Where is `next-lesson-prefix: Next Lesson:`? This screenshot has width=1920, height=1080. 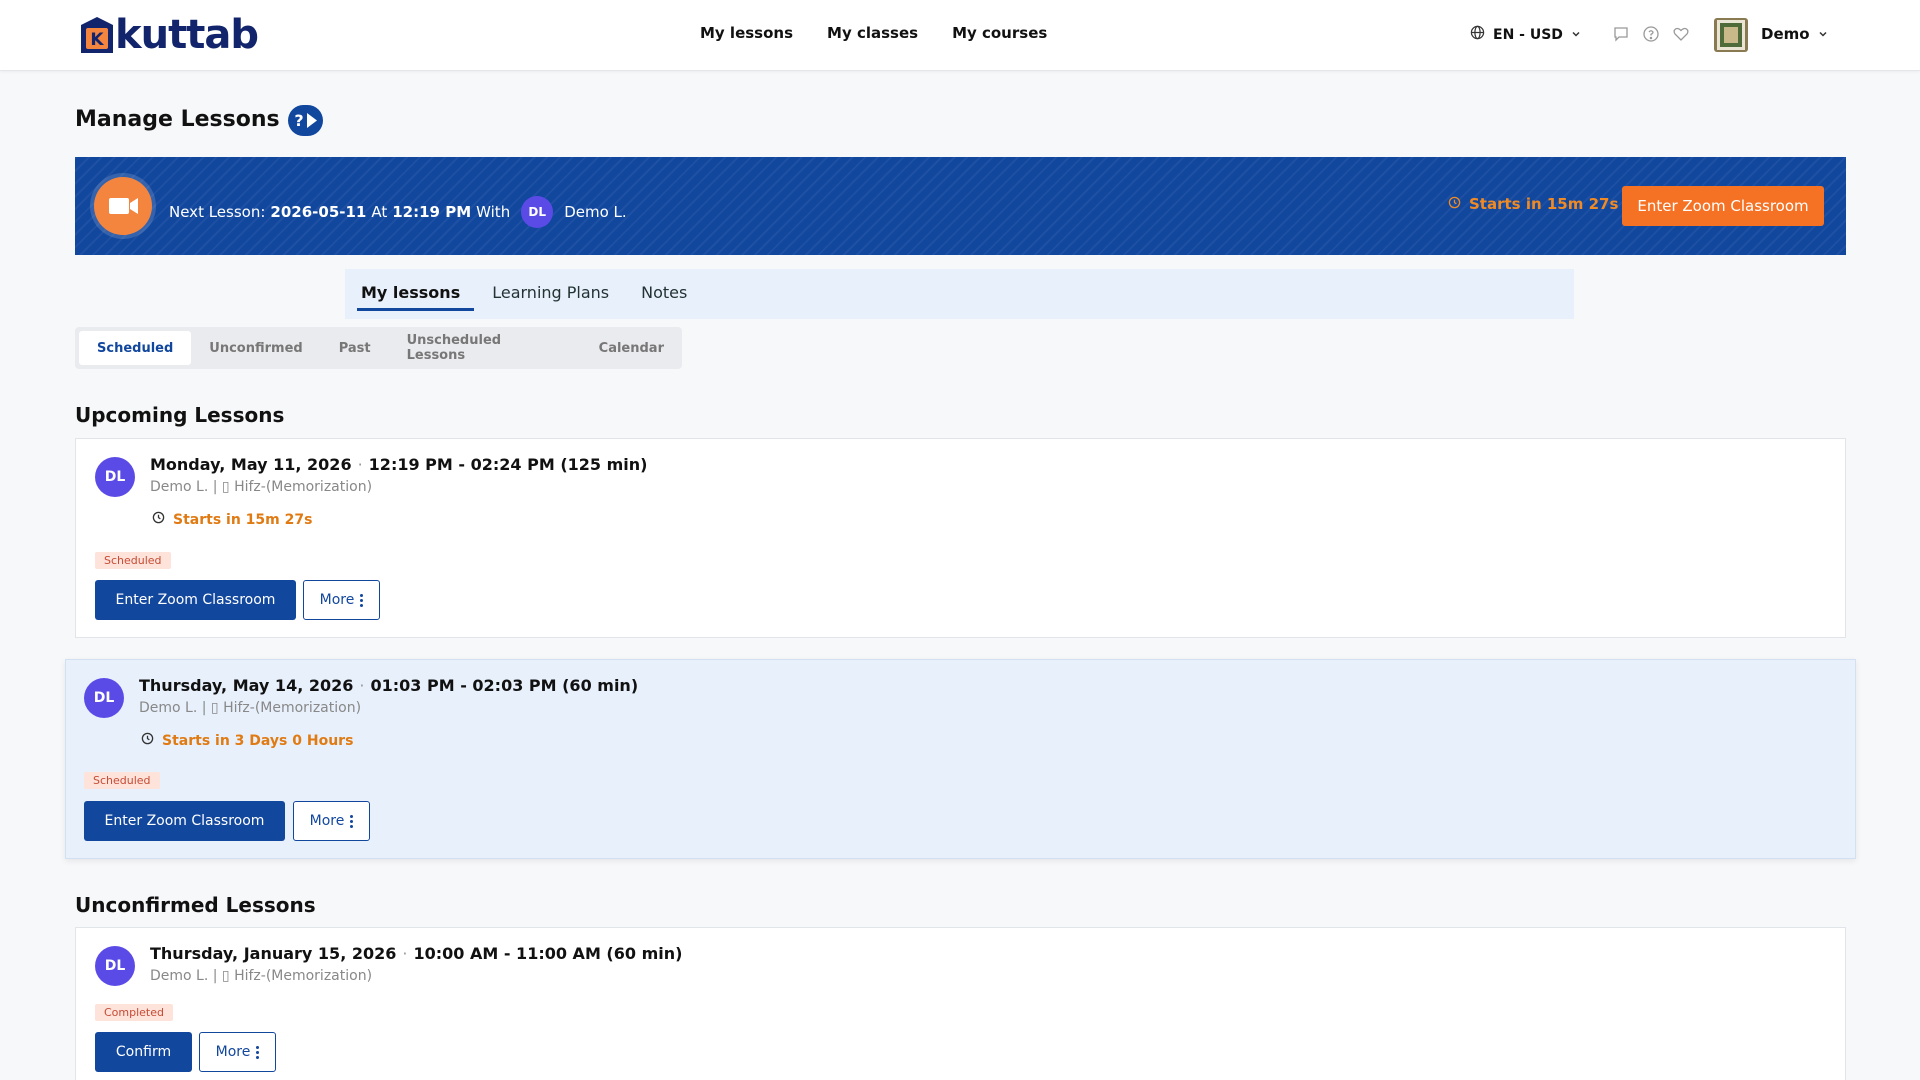 next-lesson-prefix: Next Lesson: is located at coordinates (217, 212).